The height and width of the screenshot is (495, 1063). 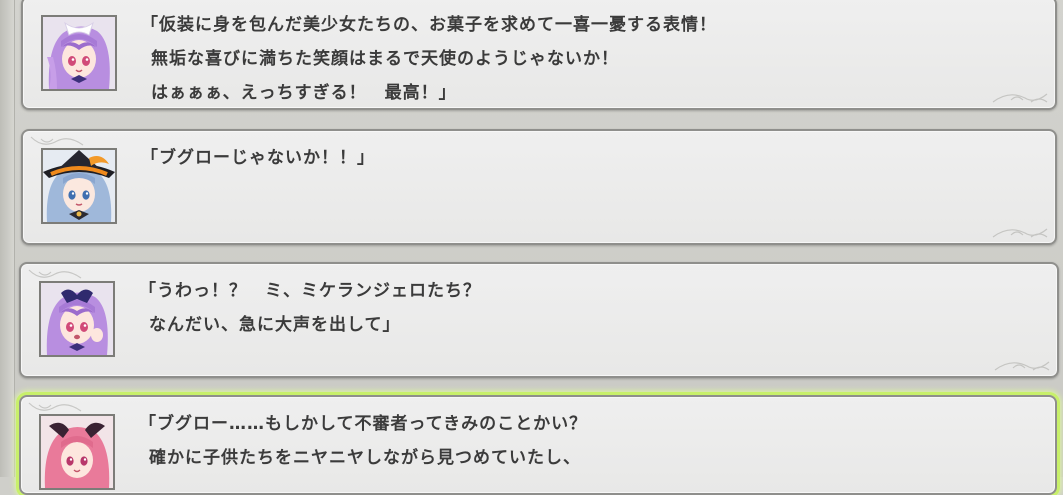 I want to click on character-portrait-blue, so click(x=79, y=186).